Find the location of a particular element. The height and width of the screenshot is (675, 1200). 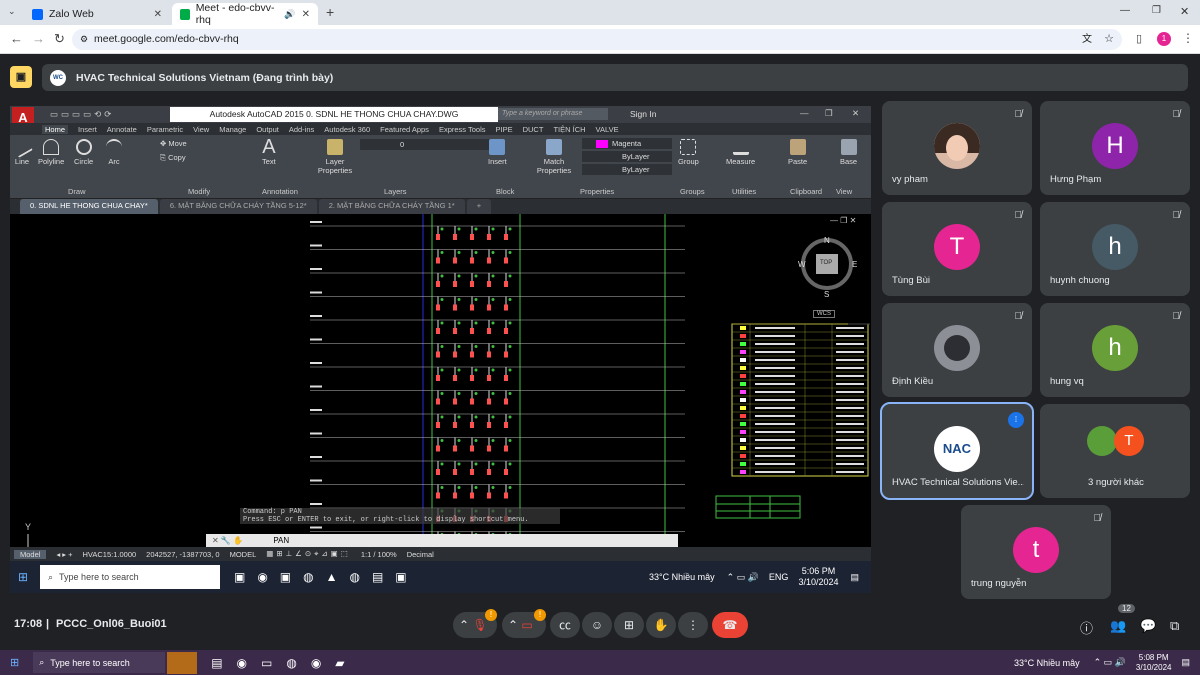

tab-zalo: Zalo Web ✕ is located at coordinates (97, 14).